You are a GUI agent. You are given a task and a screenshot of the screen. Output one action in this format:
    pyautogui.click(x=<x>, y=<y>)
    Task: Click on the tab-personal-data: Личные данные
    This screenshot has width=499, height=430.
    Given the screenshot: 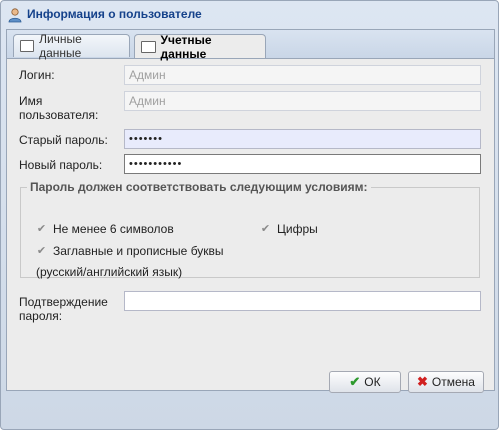 What is the action you would take?
    pyautogui.click(x=71, y=46)
    